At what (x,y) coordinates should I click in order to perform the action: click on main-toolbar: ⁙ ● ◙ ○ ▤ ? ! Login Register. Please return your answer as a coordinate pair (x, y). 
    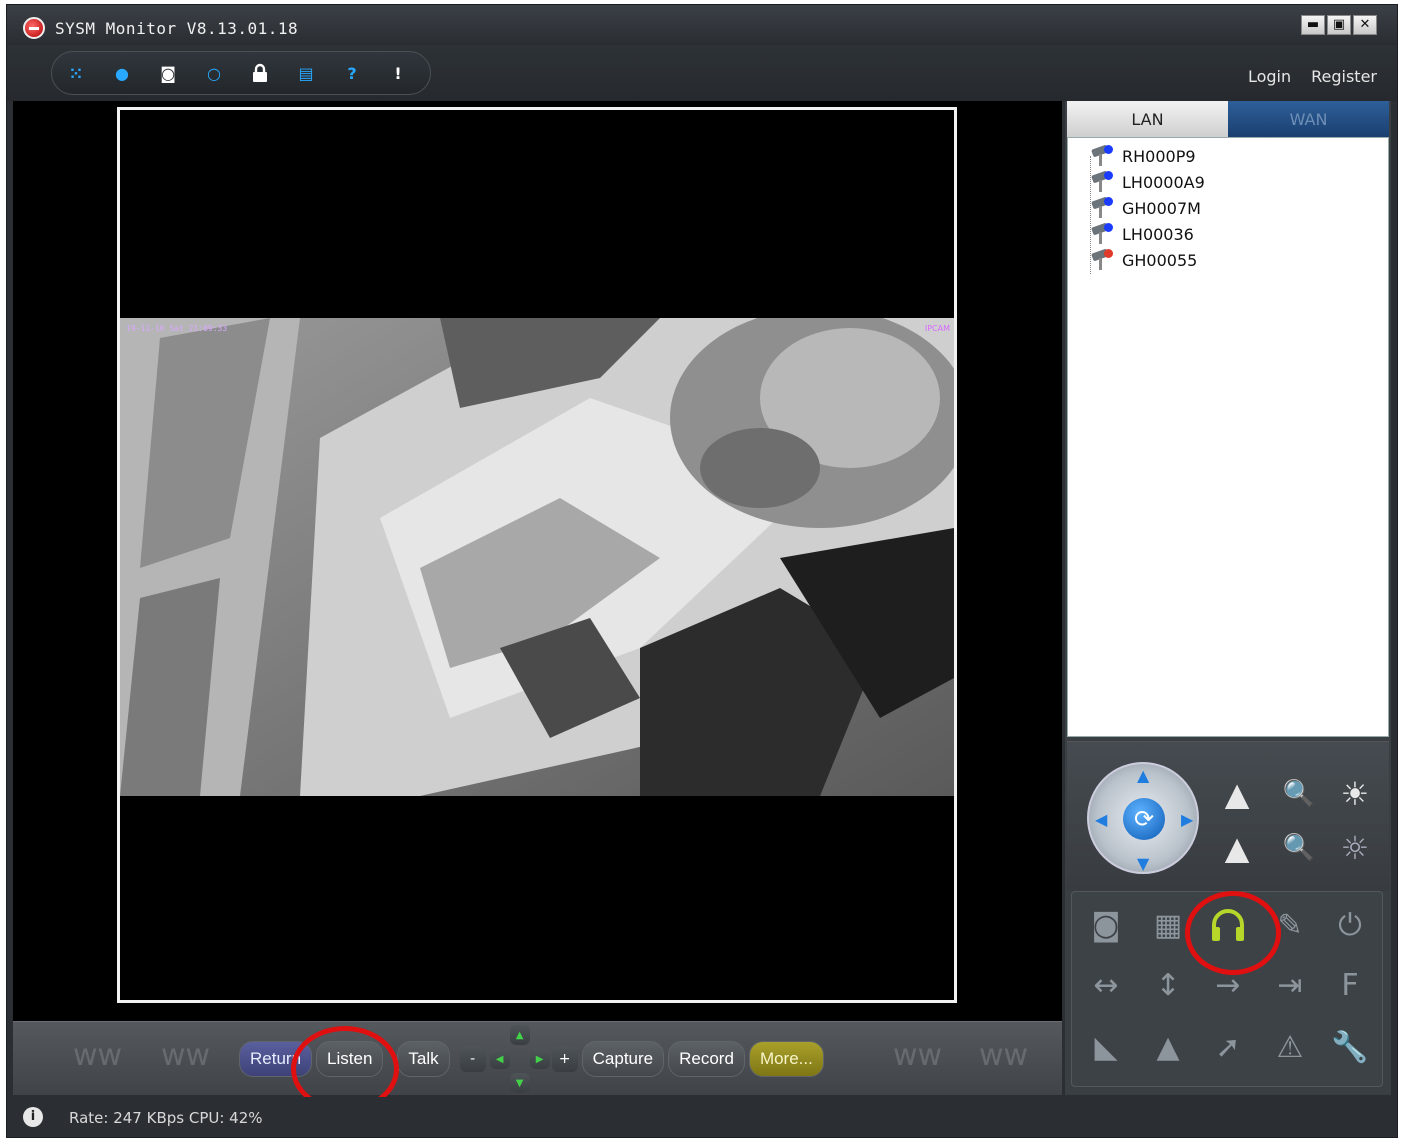
    Looking at the image, I should click on (702, 73).